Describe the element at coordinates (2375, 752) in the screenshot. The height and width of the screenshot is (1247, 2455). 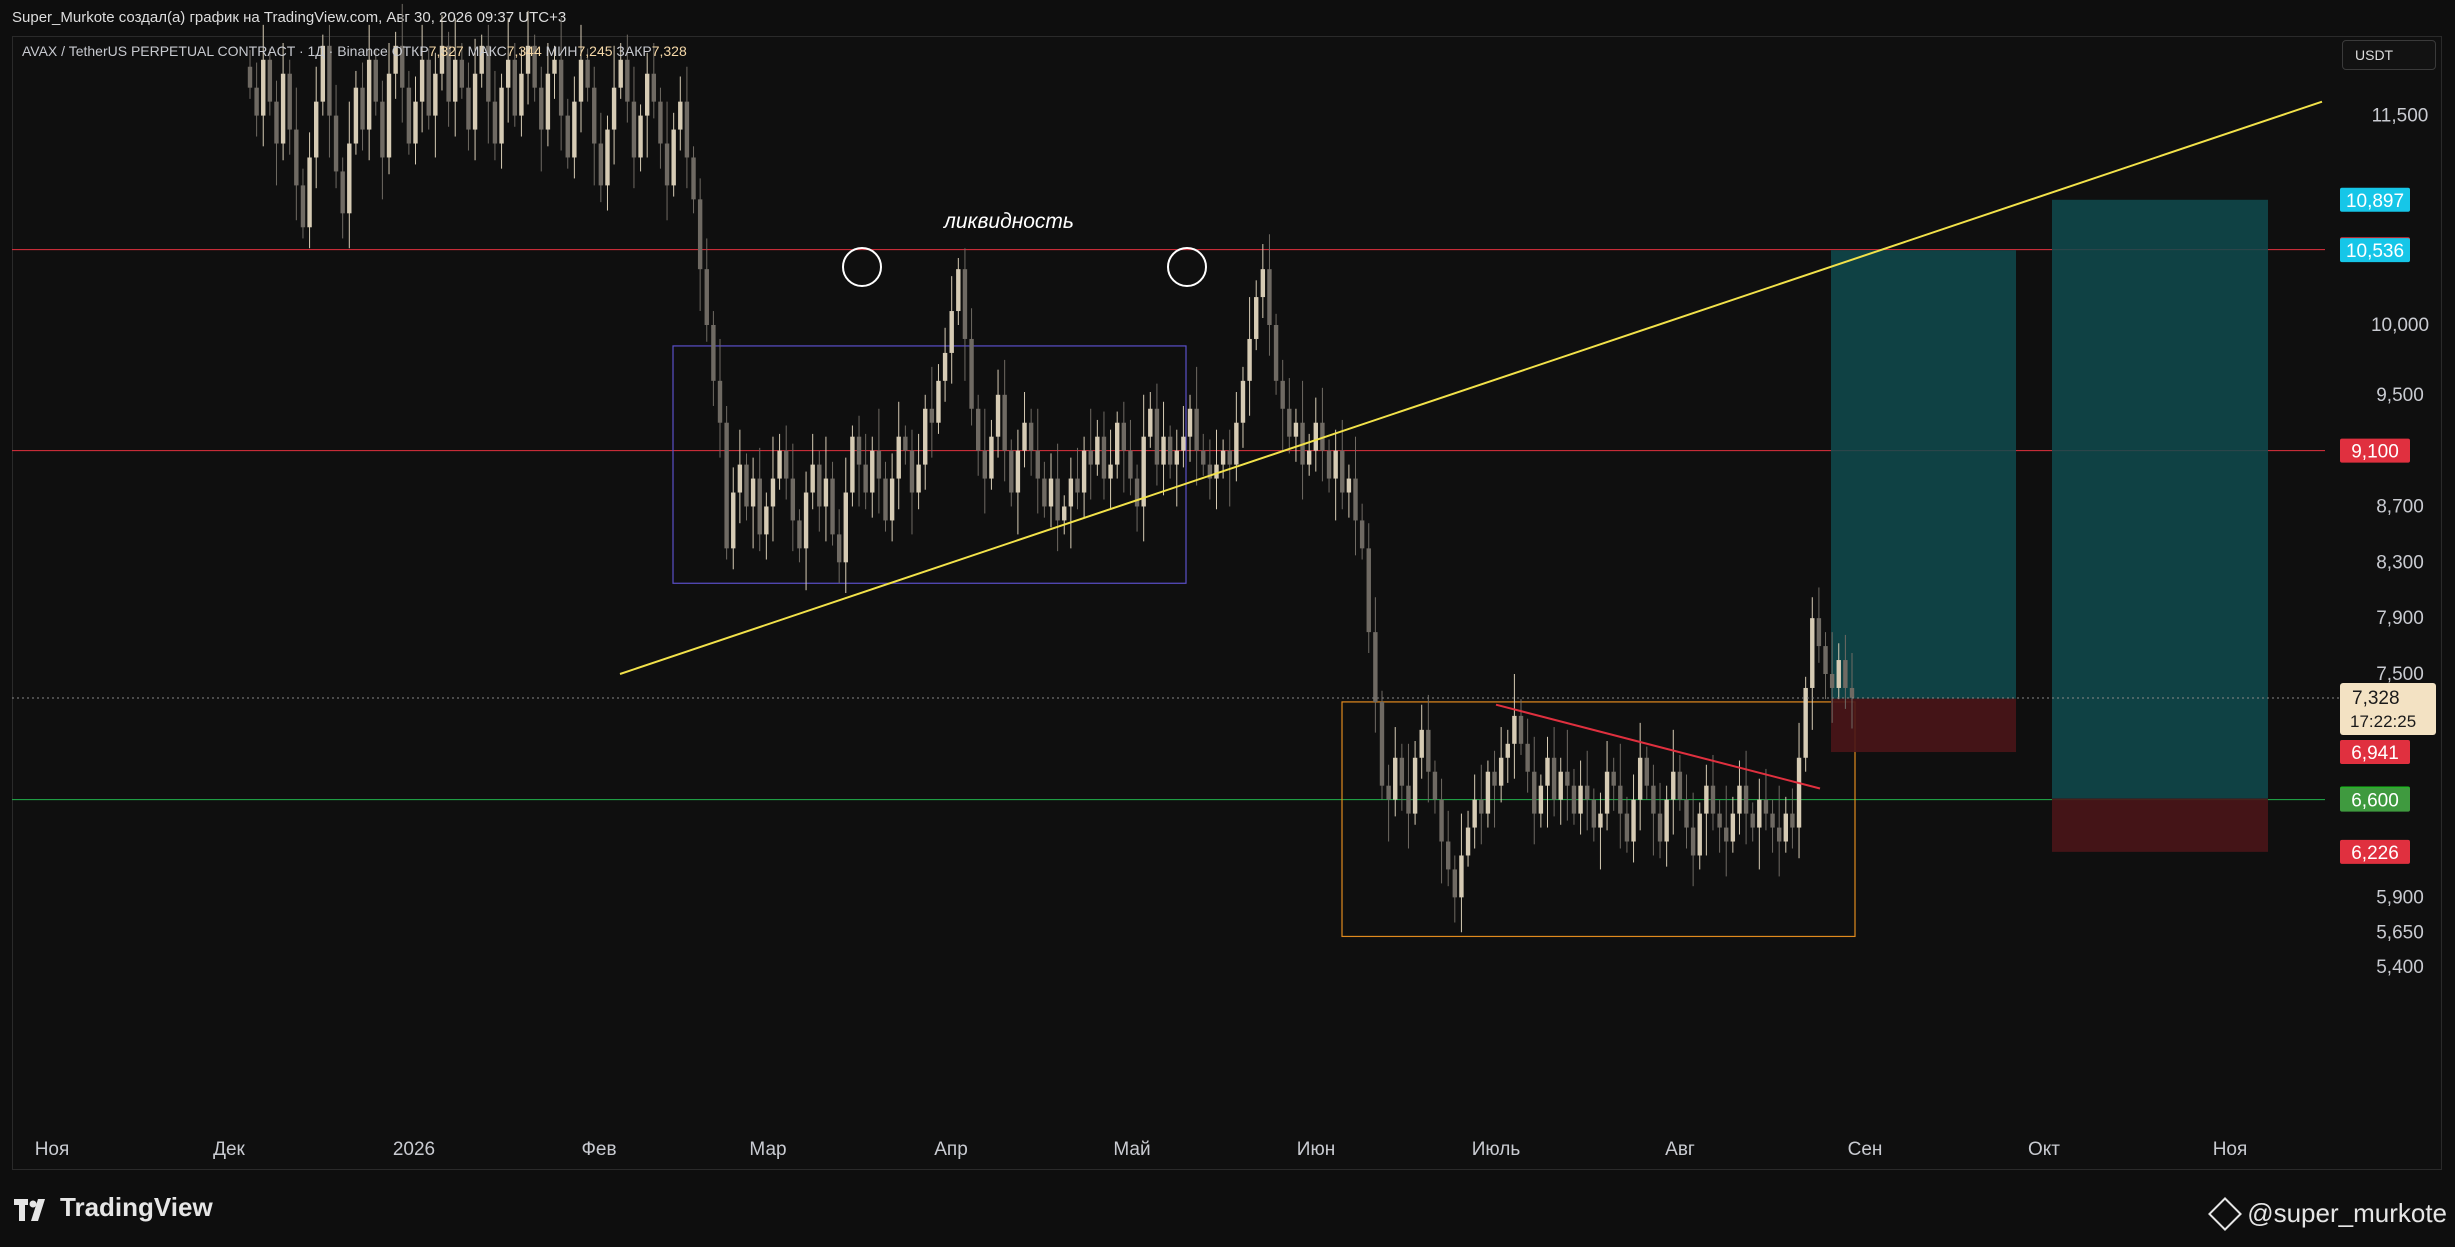
I see `price-tag: 6,941` at that location.